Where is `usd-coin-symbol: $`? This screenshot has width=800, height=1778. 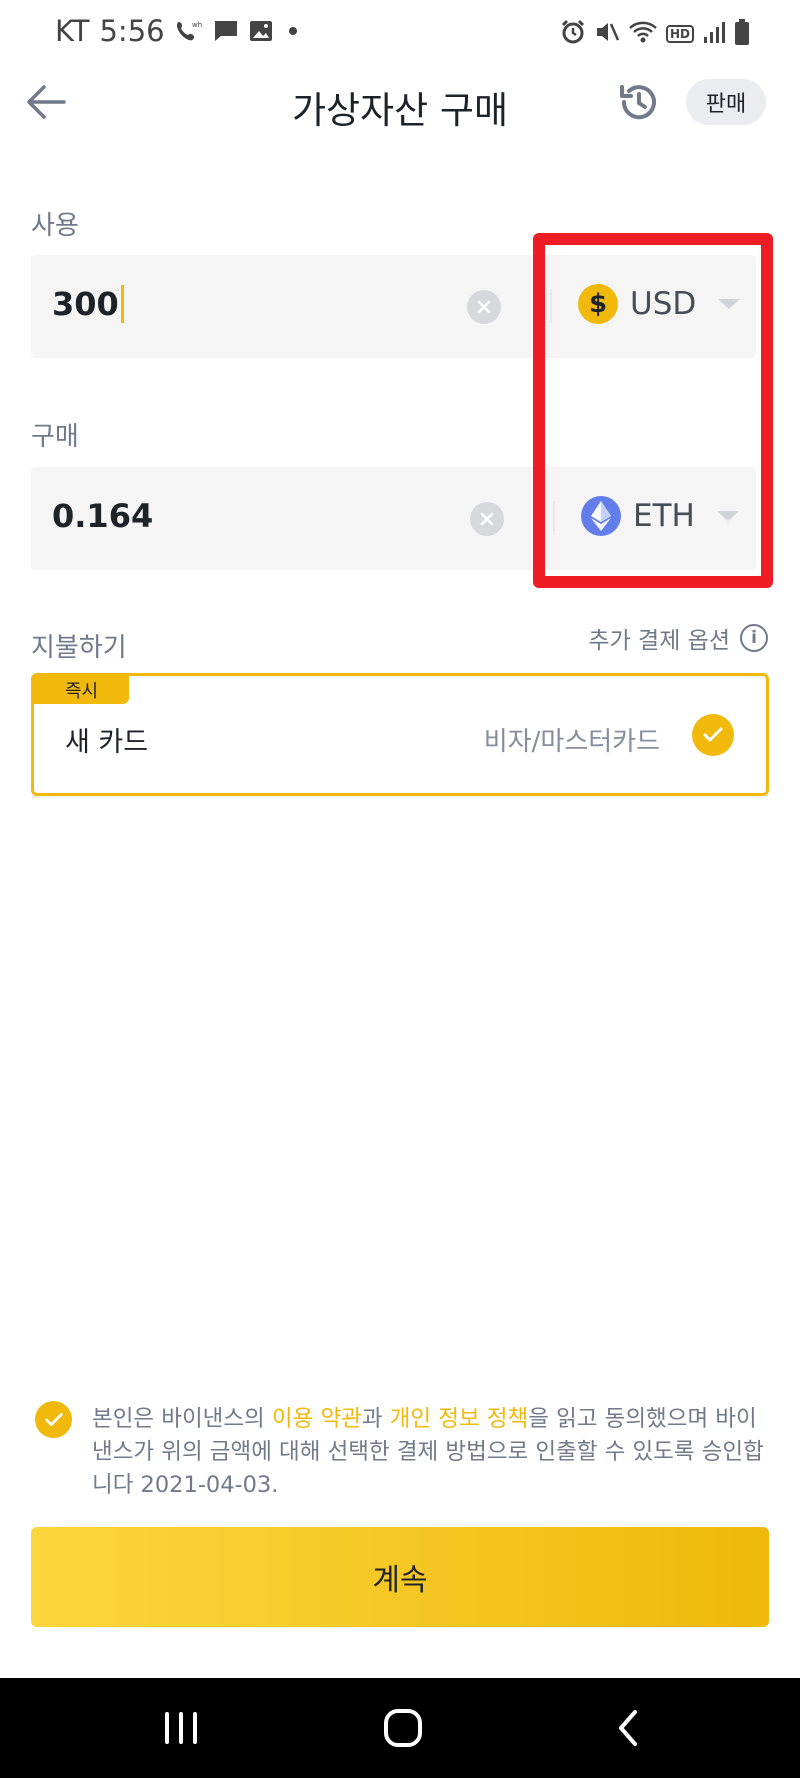
usd-coin-symbol: $ is located at coordinates (598, 304).